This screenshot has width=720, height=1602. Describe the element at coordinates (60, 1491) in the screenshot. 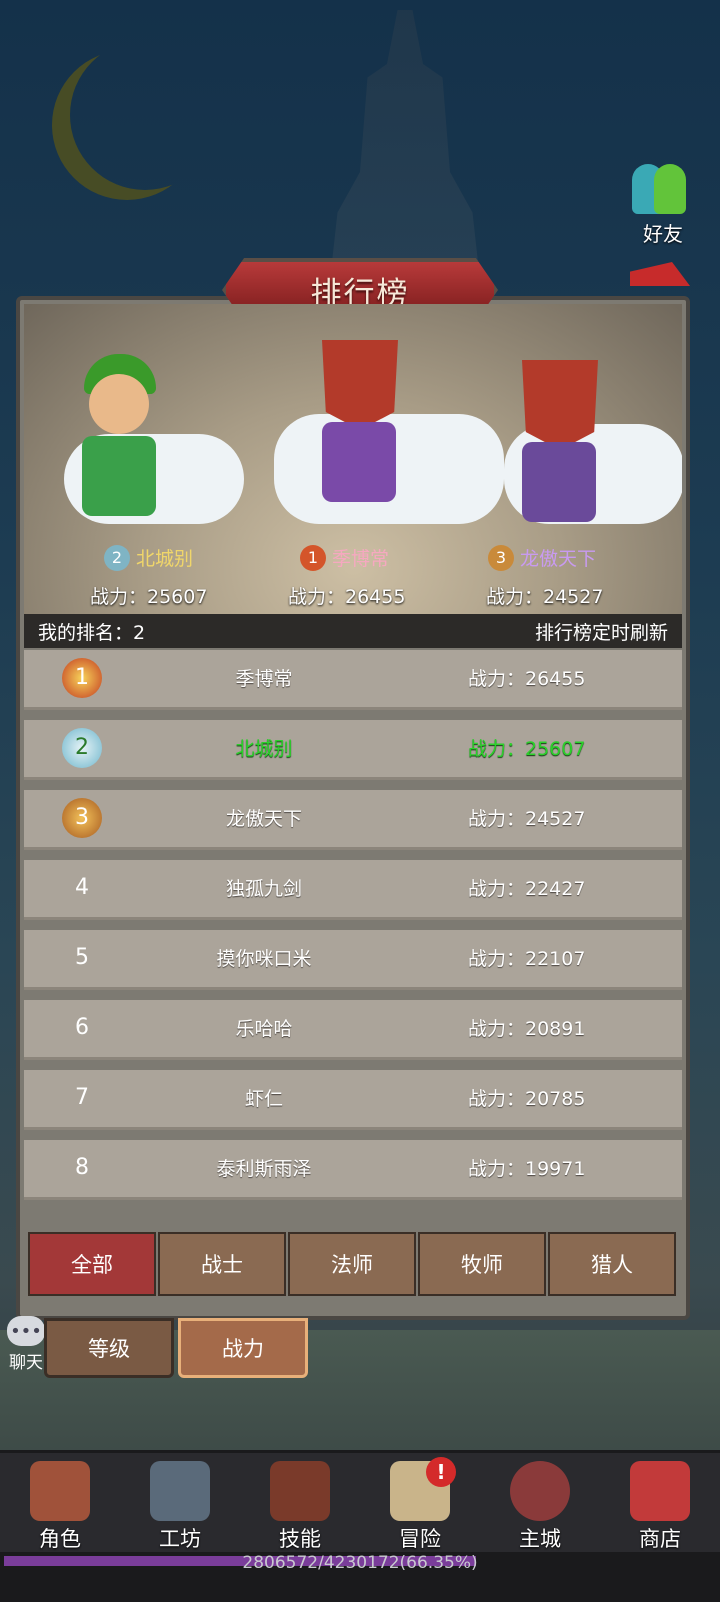

I see `character-icon` at that location.